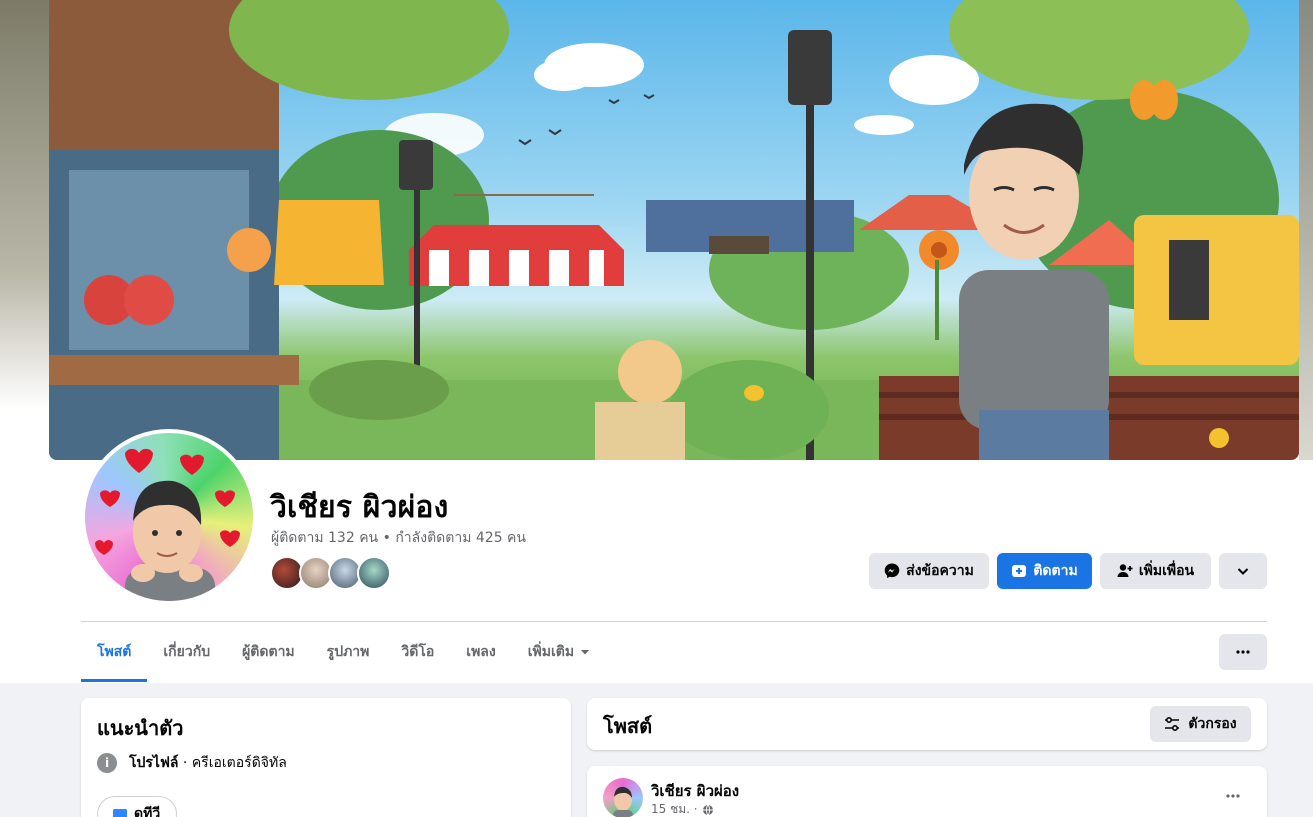 The height and width of the screenshot is (817, 1313). I want to click on background-blur-right, so click(1306, 230).